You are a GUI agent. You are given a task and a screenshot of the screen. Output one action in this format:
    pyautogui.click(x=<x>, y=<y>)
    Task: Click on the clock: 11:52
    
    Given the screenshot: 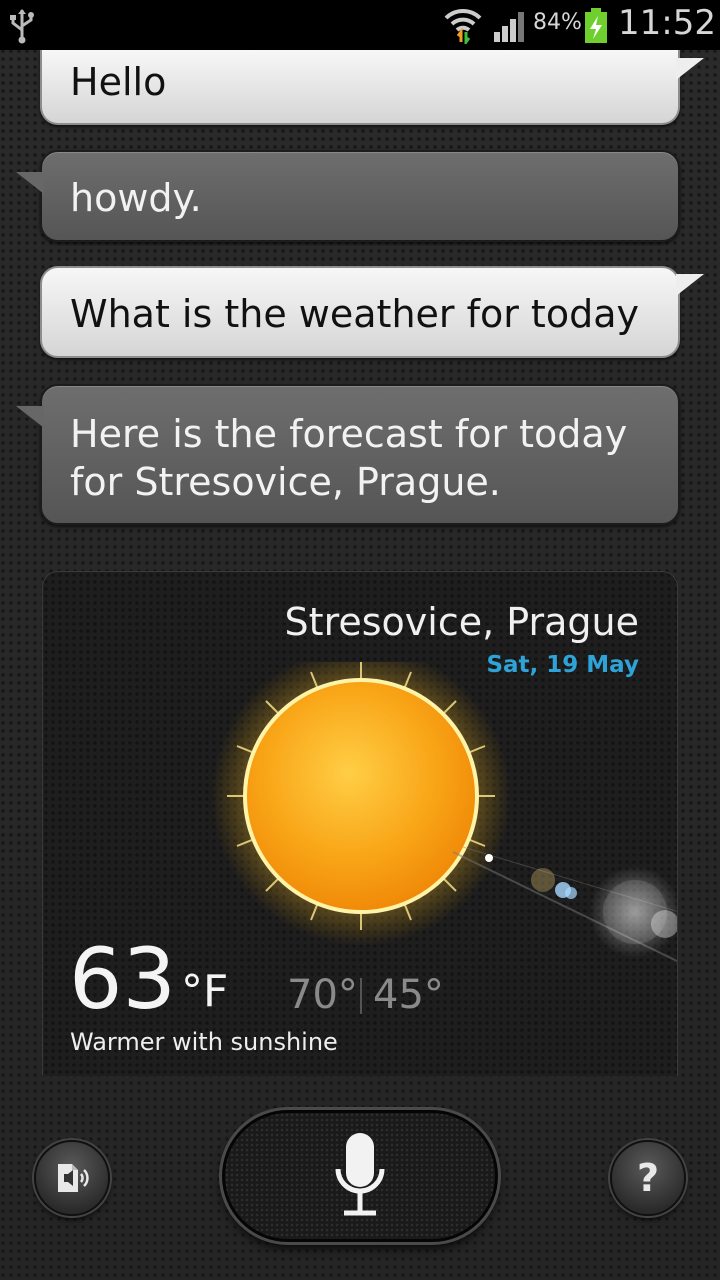 What is the action you would take?
    pyautogui.click(x=667, y=23)
    